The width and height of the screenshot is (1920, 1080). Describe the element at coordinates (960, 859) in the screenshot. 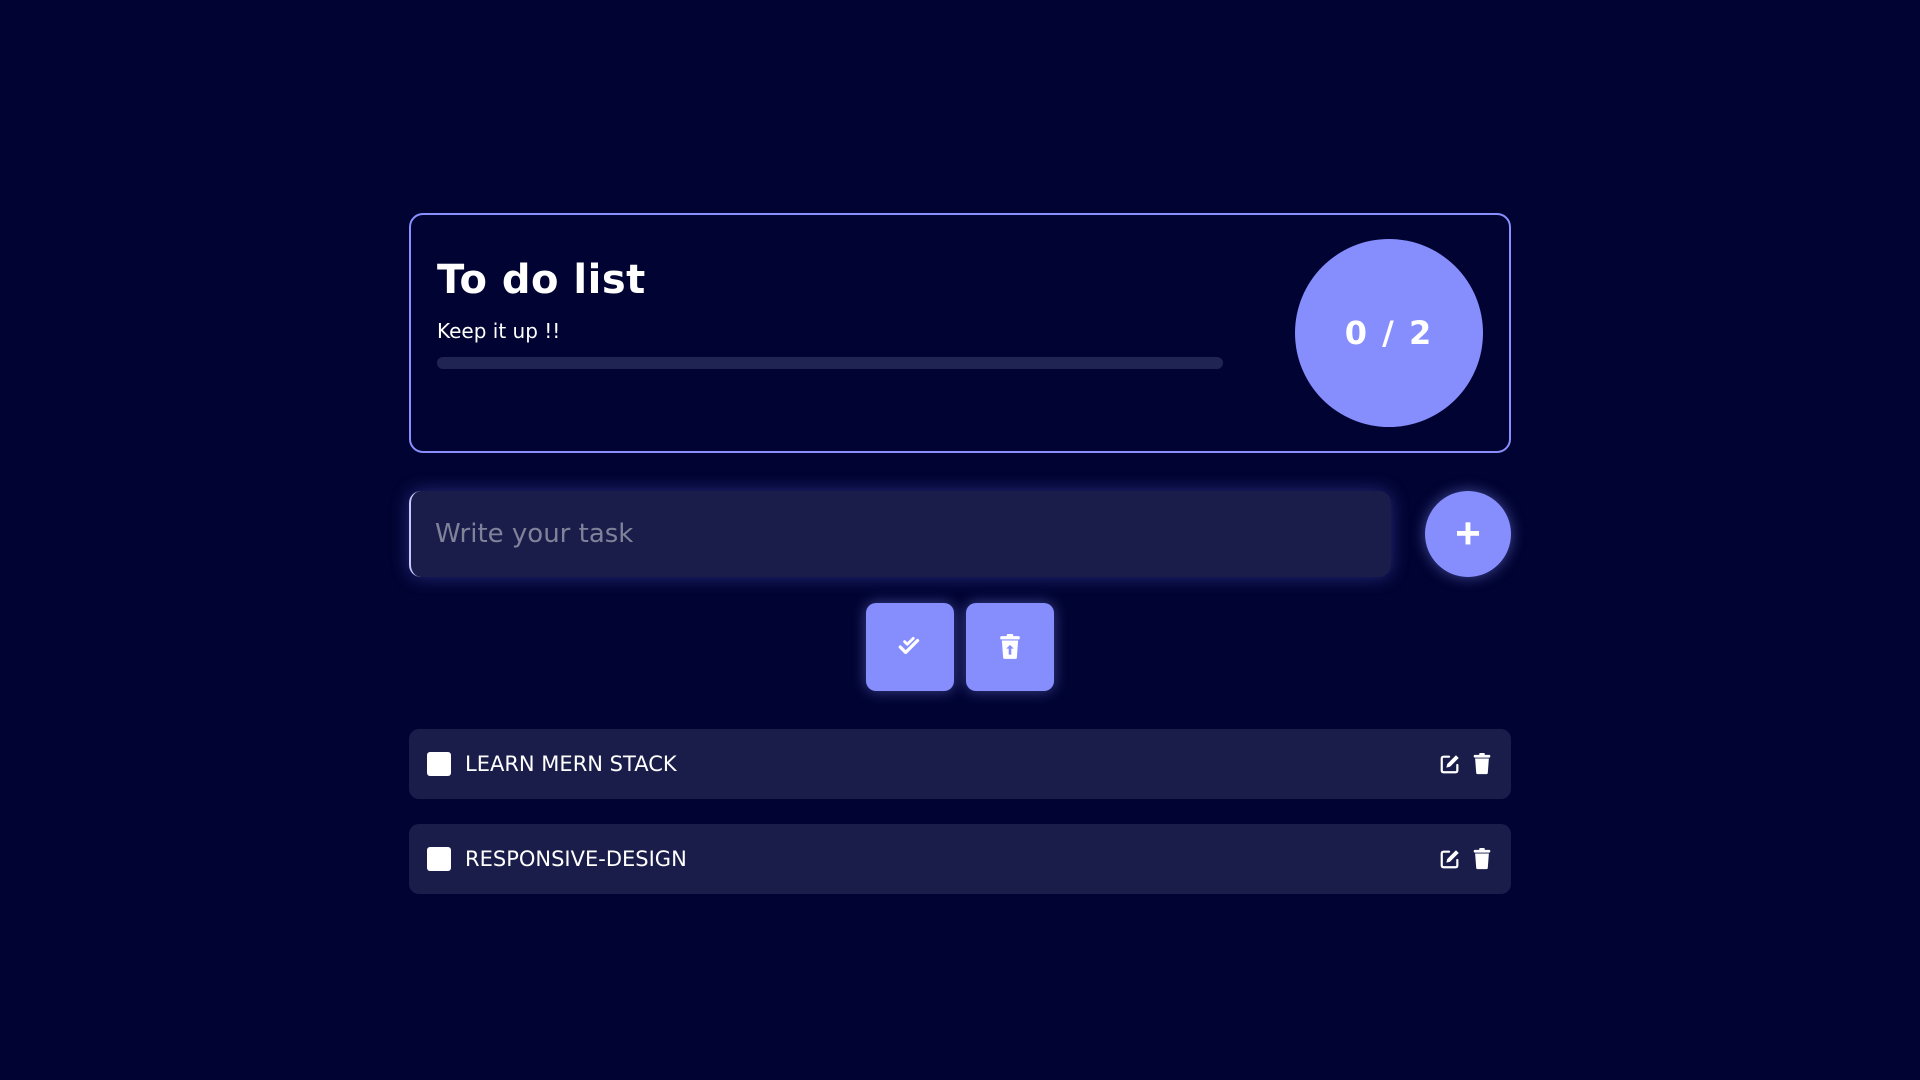

I see `list-item: RESPONSIVE-DESIGN` at that location.